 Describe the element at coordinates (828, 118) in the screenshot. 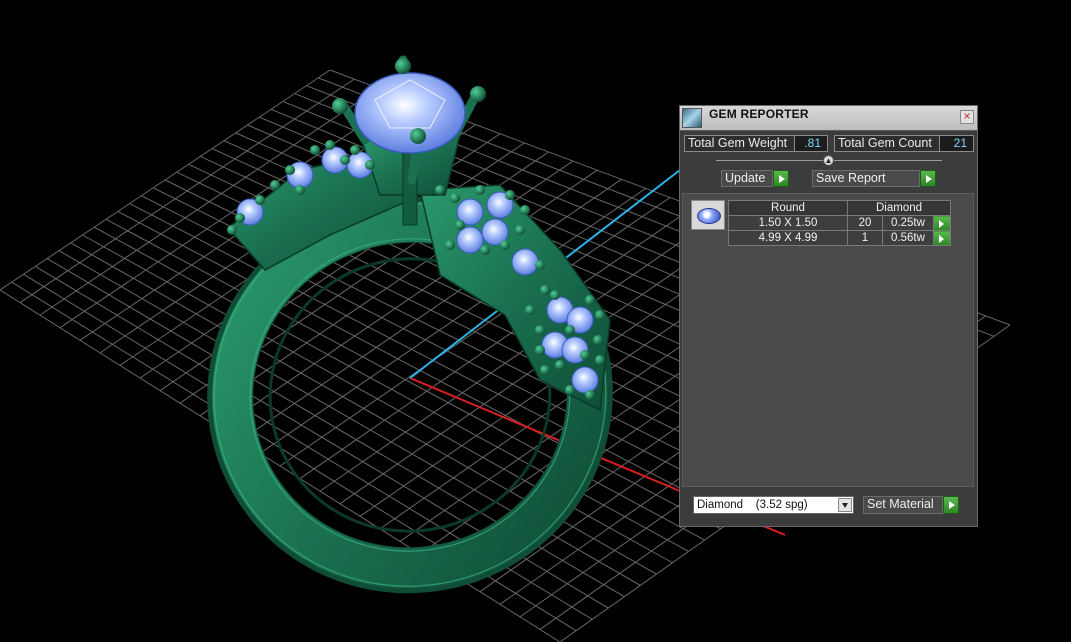

I see `panel-titlebar: GEM REPORTER ×` at that location.